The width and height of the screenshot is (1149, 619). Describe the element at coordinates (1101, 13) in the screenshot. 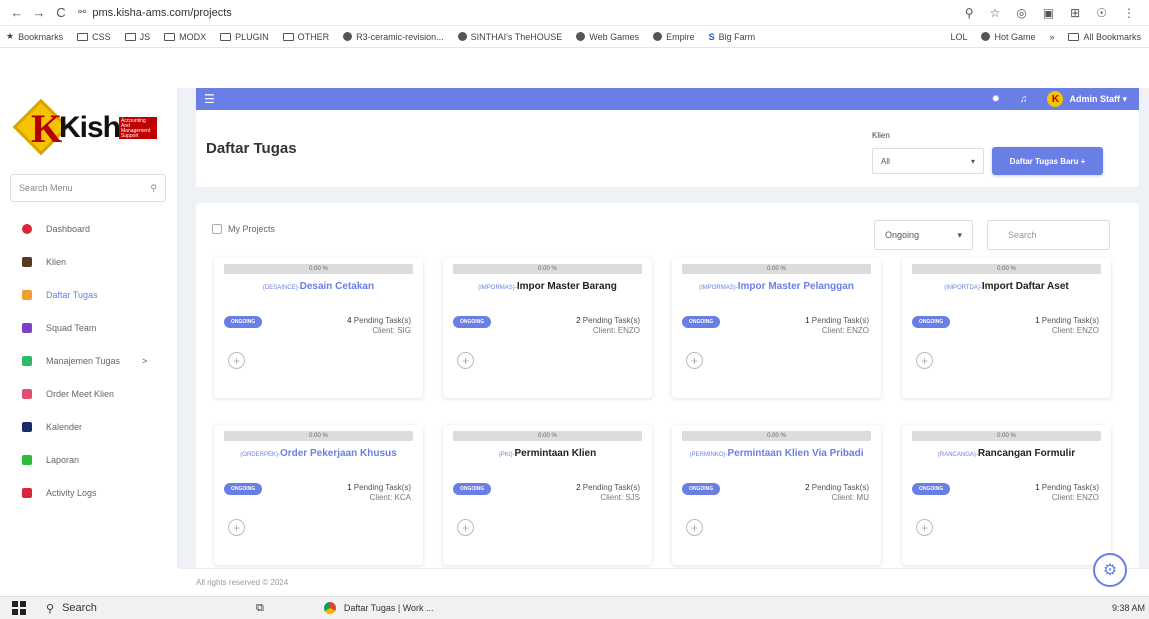

I see `profile-icon: ☉` at that location.